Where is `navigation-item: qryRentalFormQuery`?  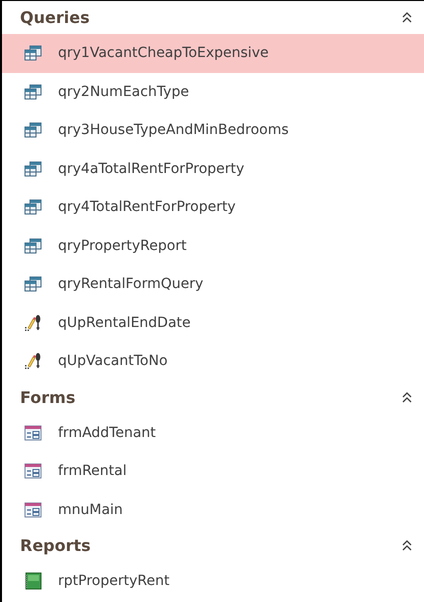 navigation-item: qryRentalFormQuery is located at coordinates (213, 284).